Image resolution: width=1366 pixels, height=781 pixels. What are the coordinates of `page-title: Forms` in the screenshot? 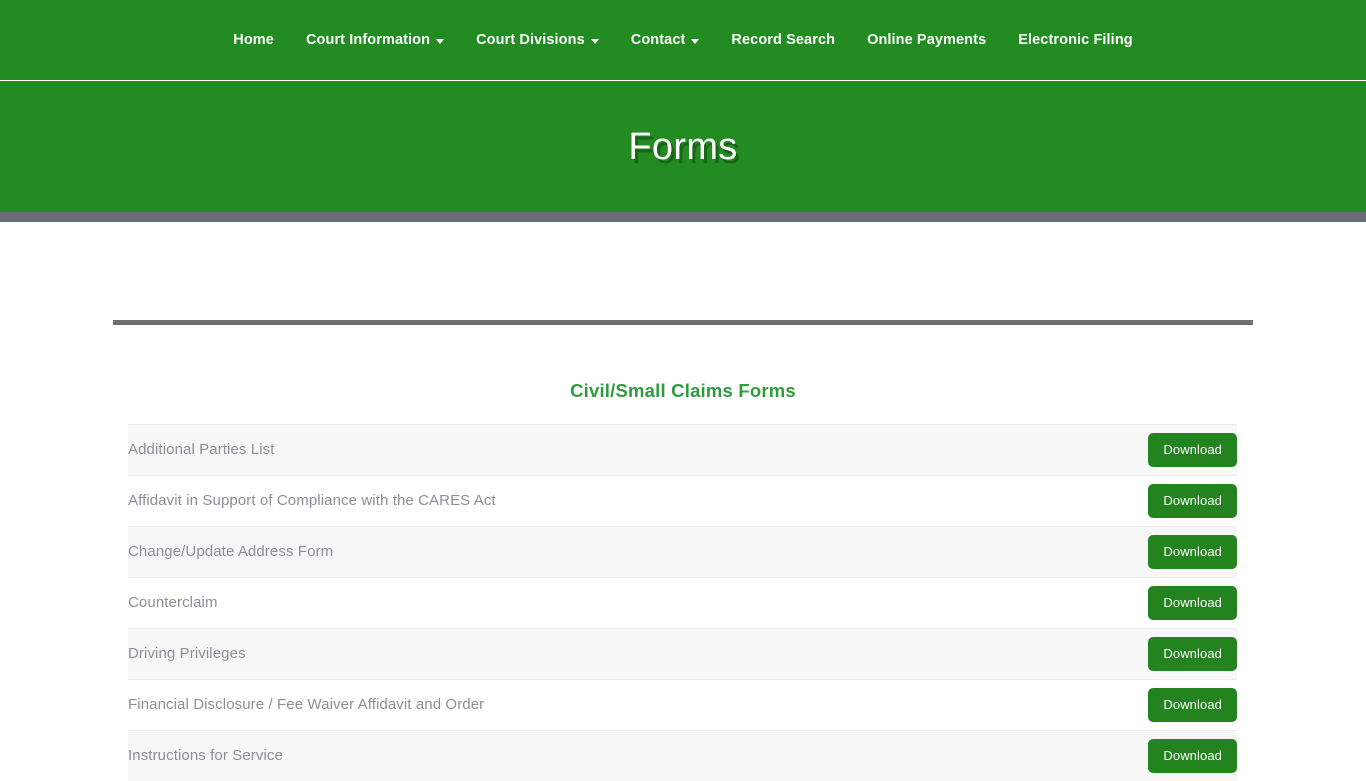 It's located at (682, 147).